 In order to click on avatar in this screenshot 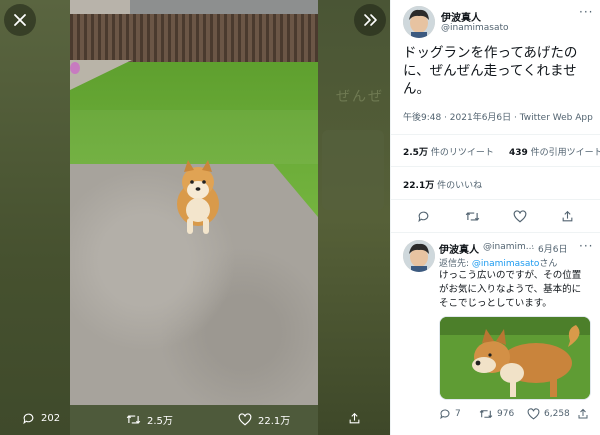, I will do `click(419, 22)`.